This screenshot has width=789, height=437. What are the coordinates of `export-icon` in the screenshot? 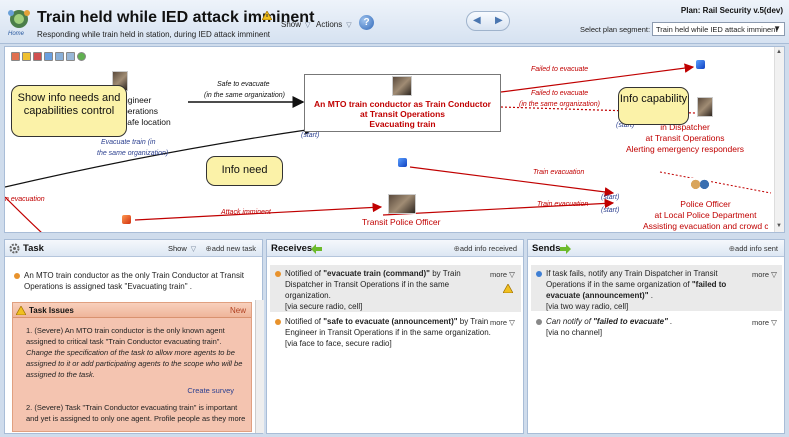 It's located at (26, 56).